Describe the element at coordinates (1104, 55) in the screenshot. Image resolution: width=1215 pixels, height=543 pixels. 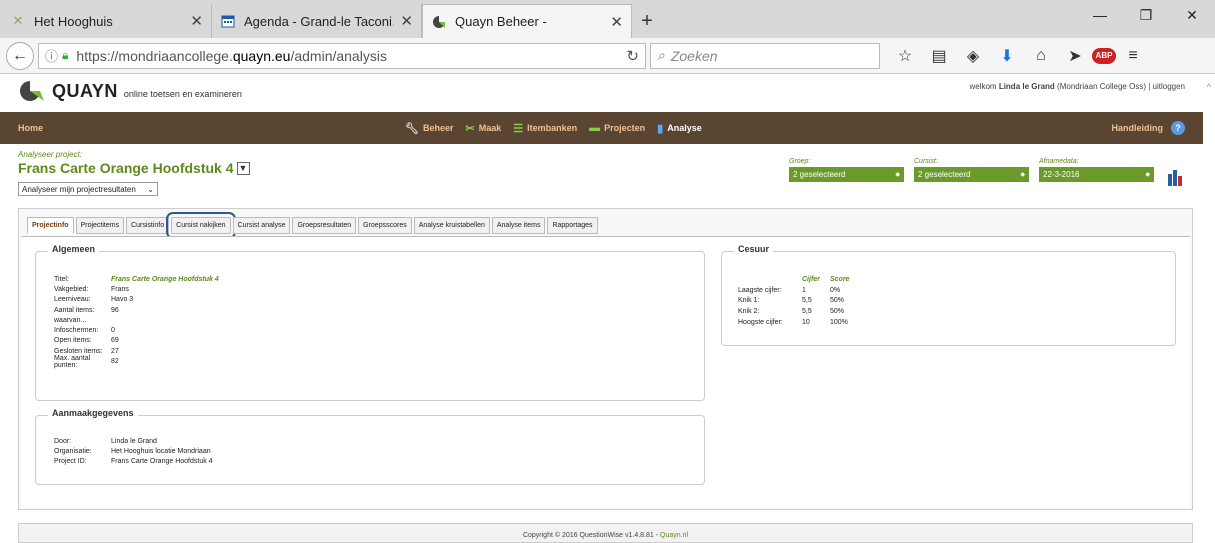
I see `adblock-icon: ABP` at that location.